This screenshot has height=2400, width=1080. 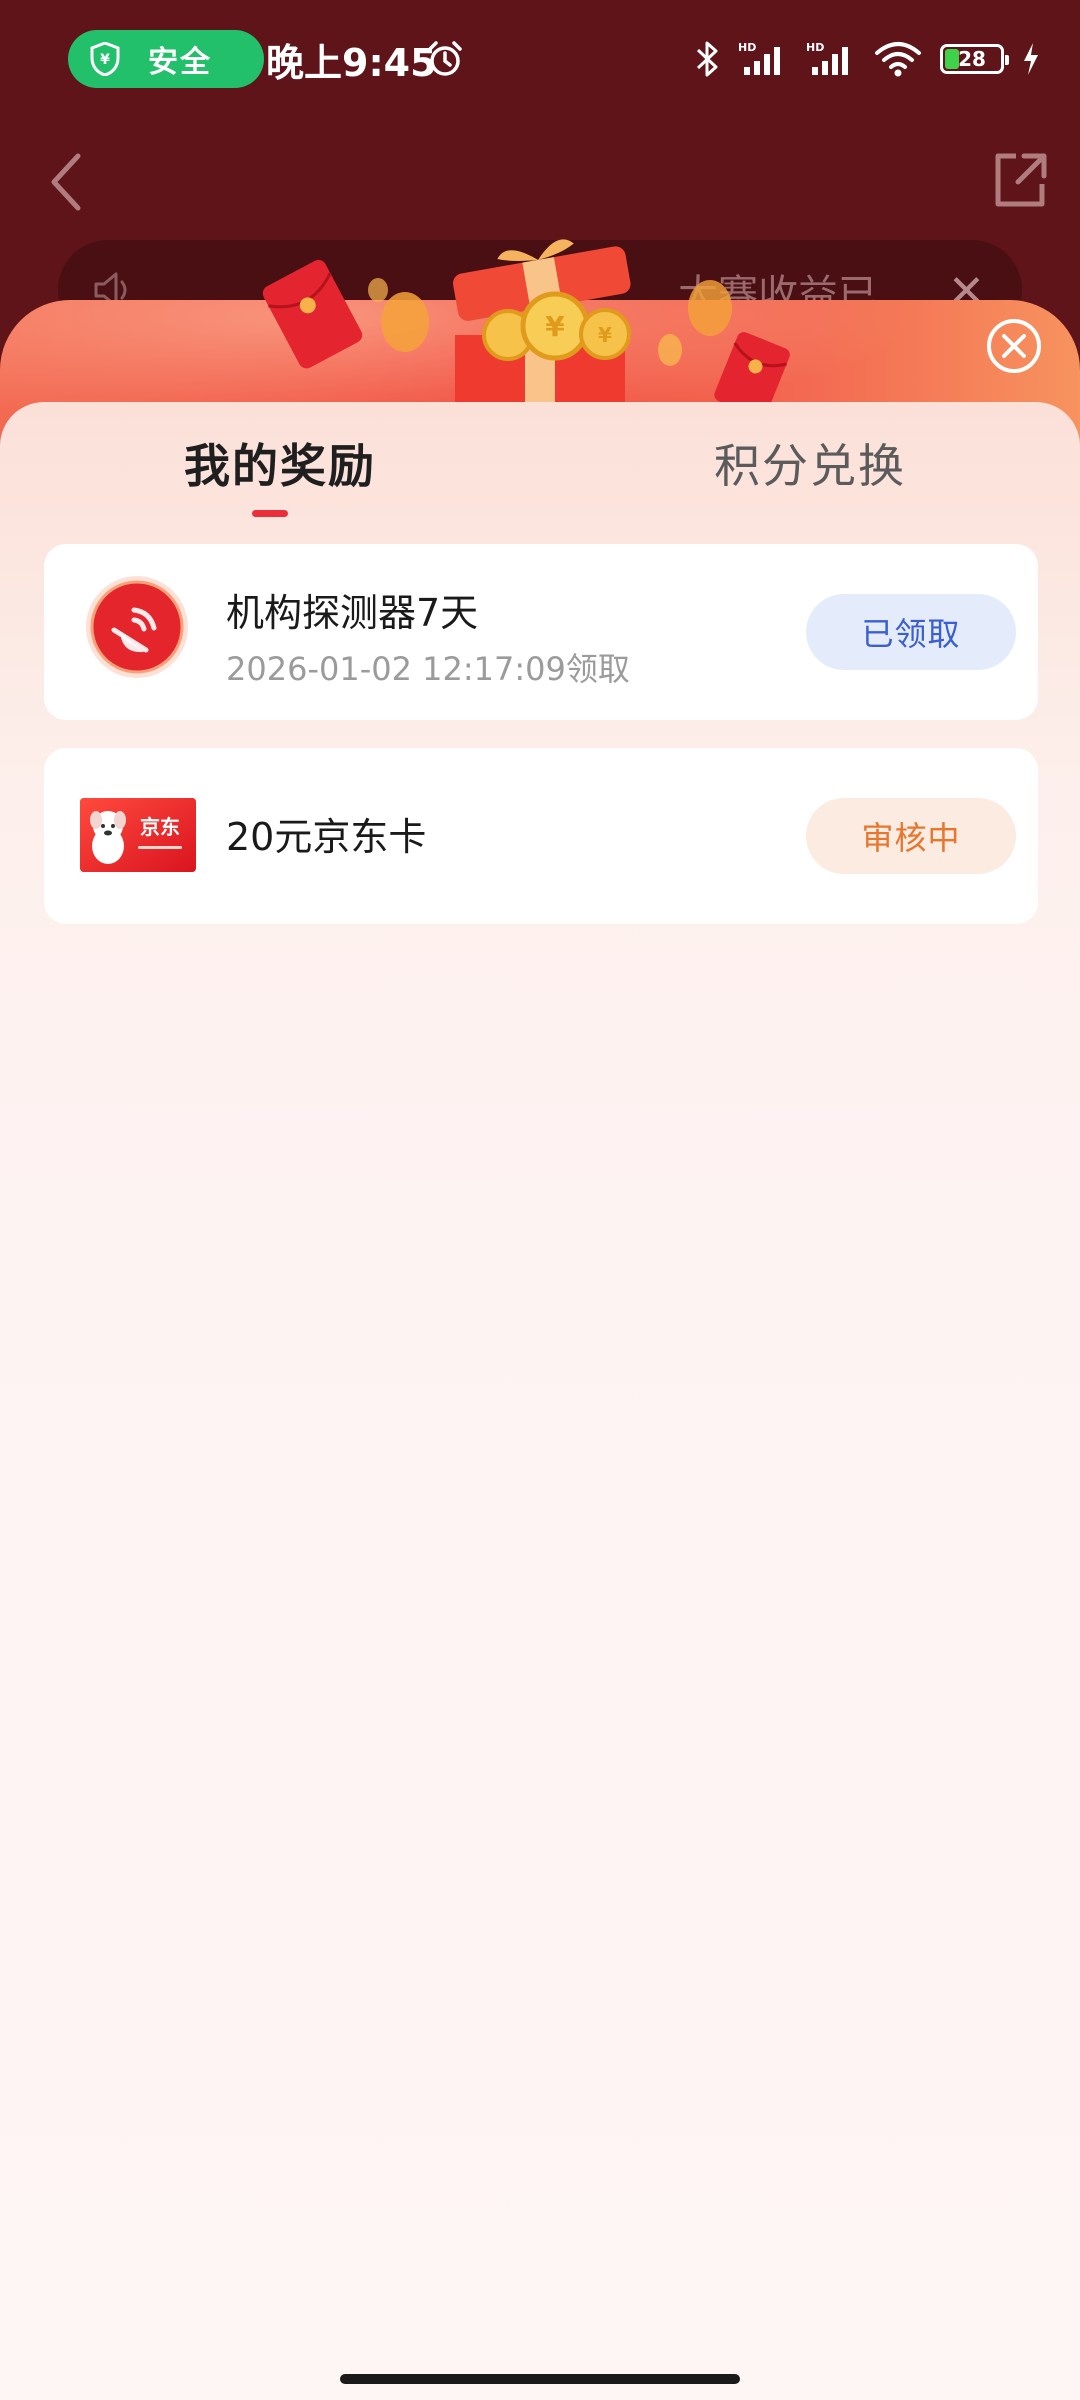 I want to click on signal-icon-1: HD, so click(x=759, y=58).